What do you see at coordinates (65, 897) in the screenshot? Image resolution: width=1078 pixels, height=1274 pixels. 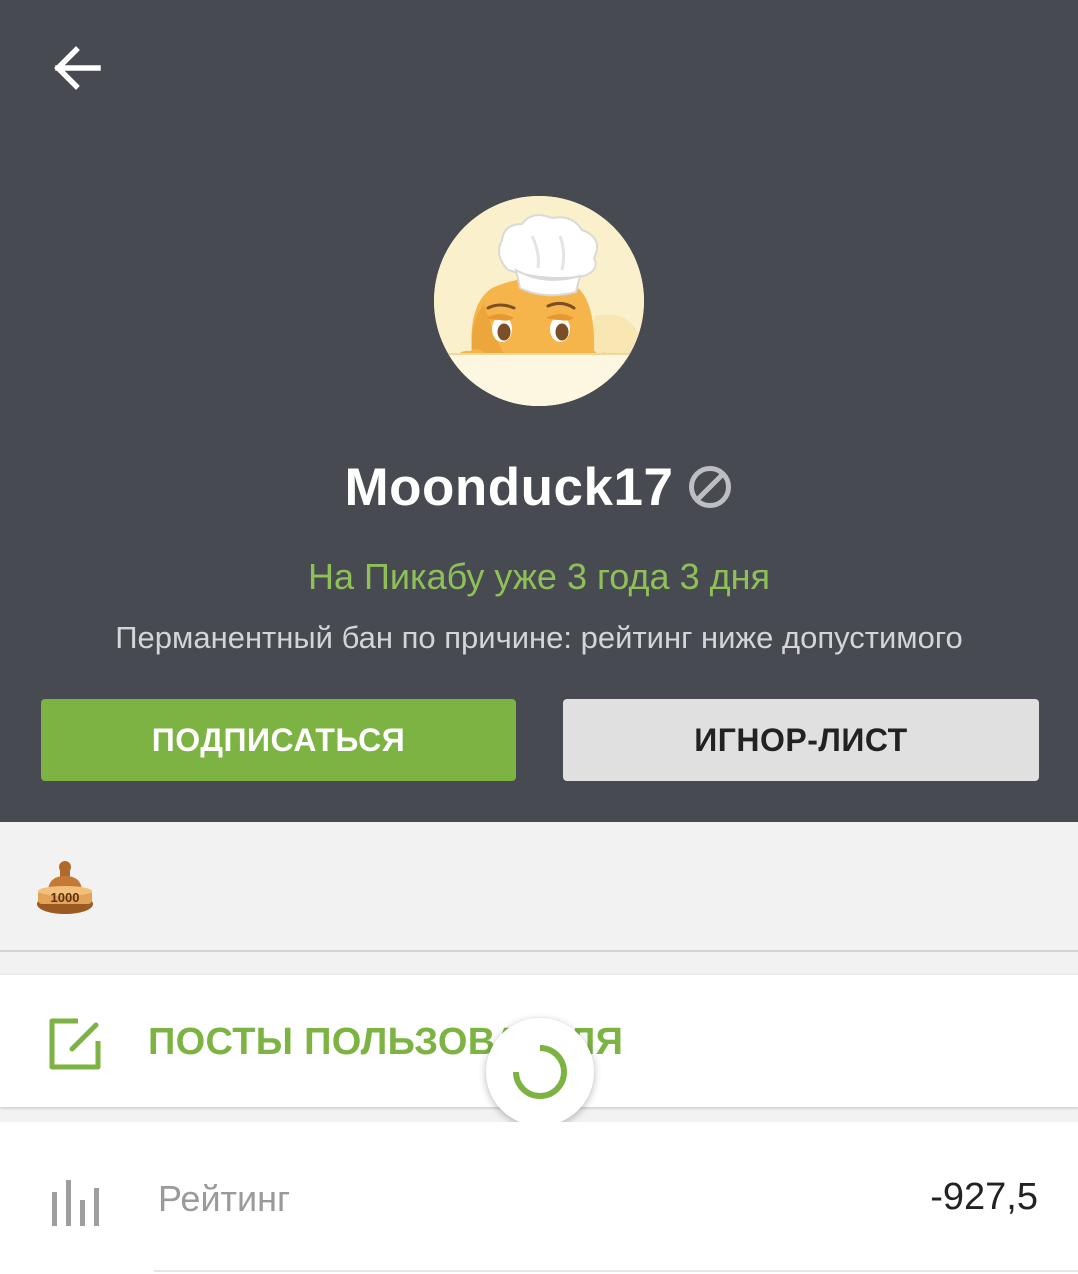 I see `award-text: 1000` at bounding box center [65, 897].